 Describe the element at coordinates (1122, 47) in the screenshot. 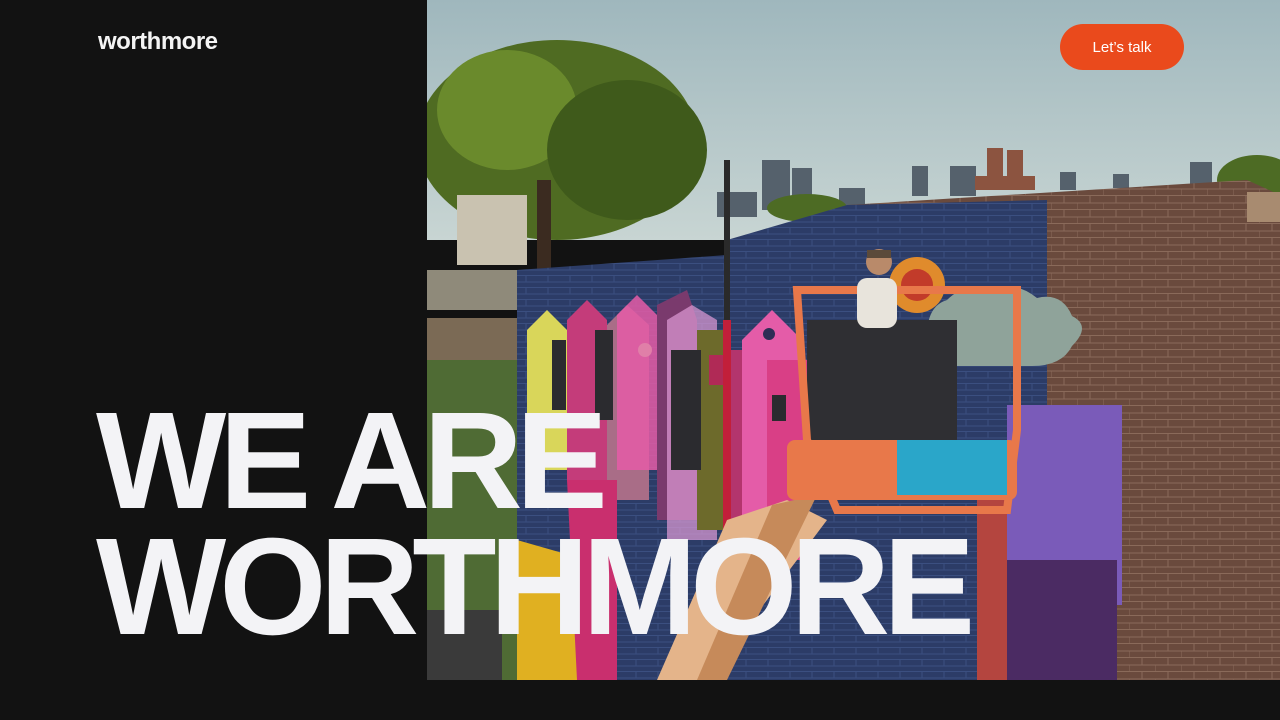

I see `lets-talk-button: Let’s talk` at that location.